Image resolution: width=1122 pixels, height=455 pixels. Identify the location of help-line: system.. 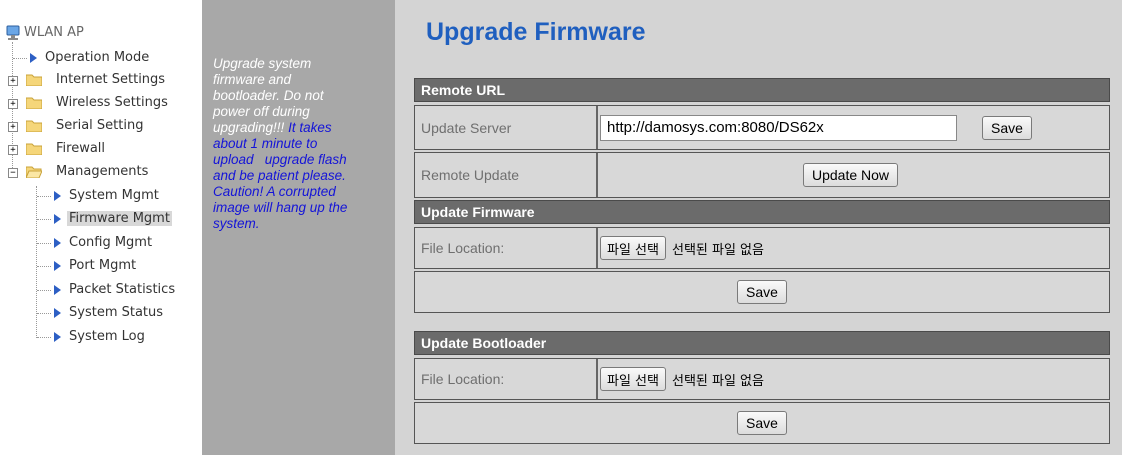
(236, 223).